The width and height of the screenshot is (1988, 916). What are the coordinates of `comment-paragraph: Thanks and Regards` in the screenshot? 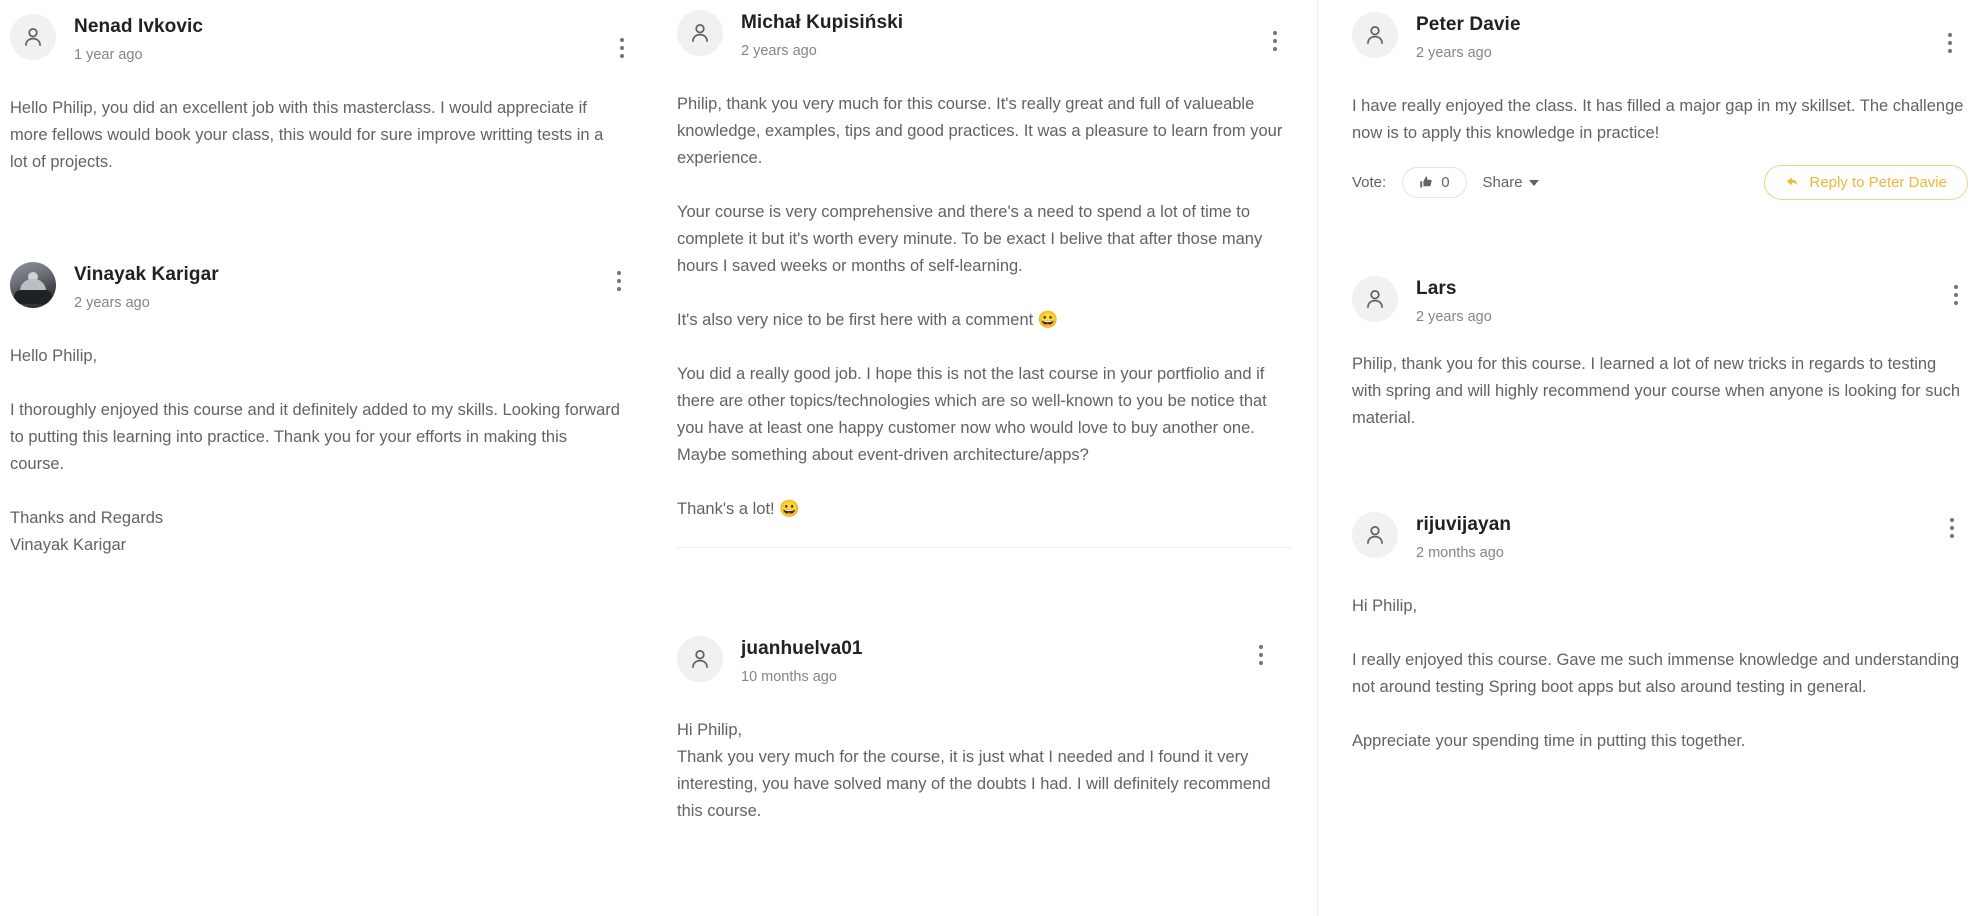 It's located at (87, 518).